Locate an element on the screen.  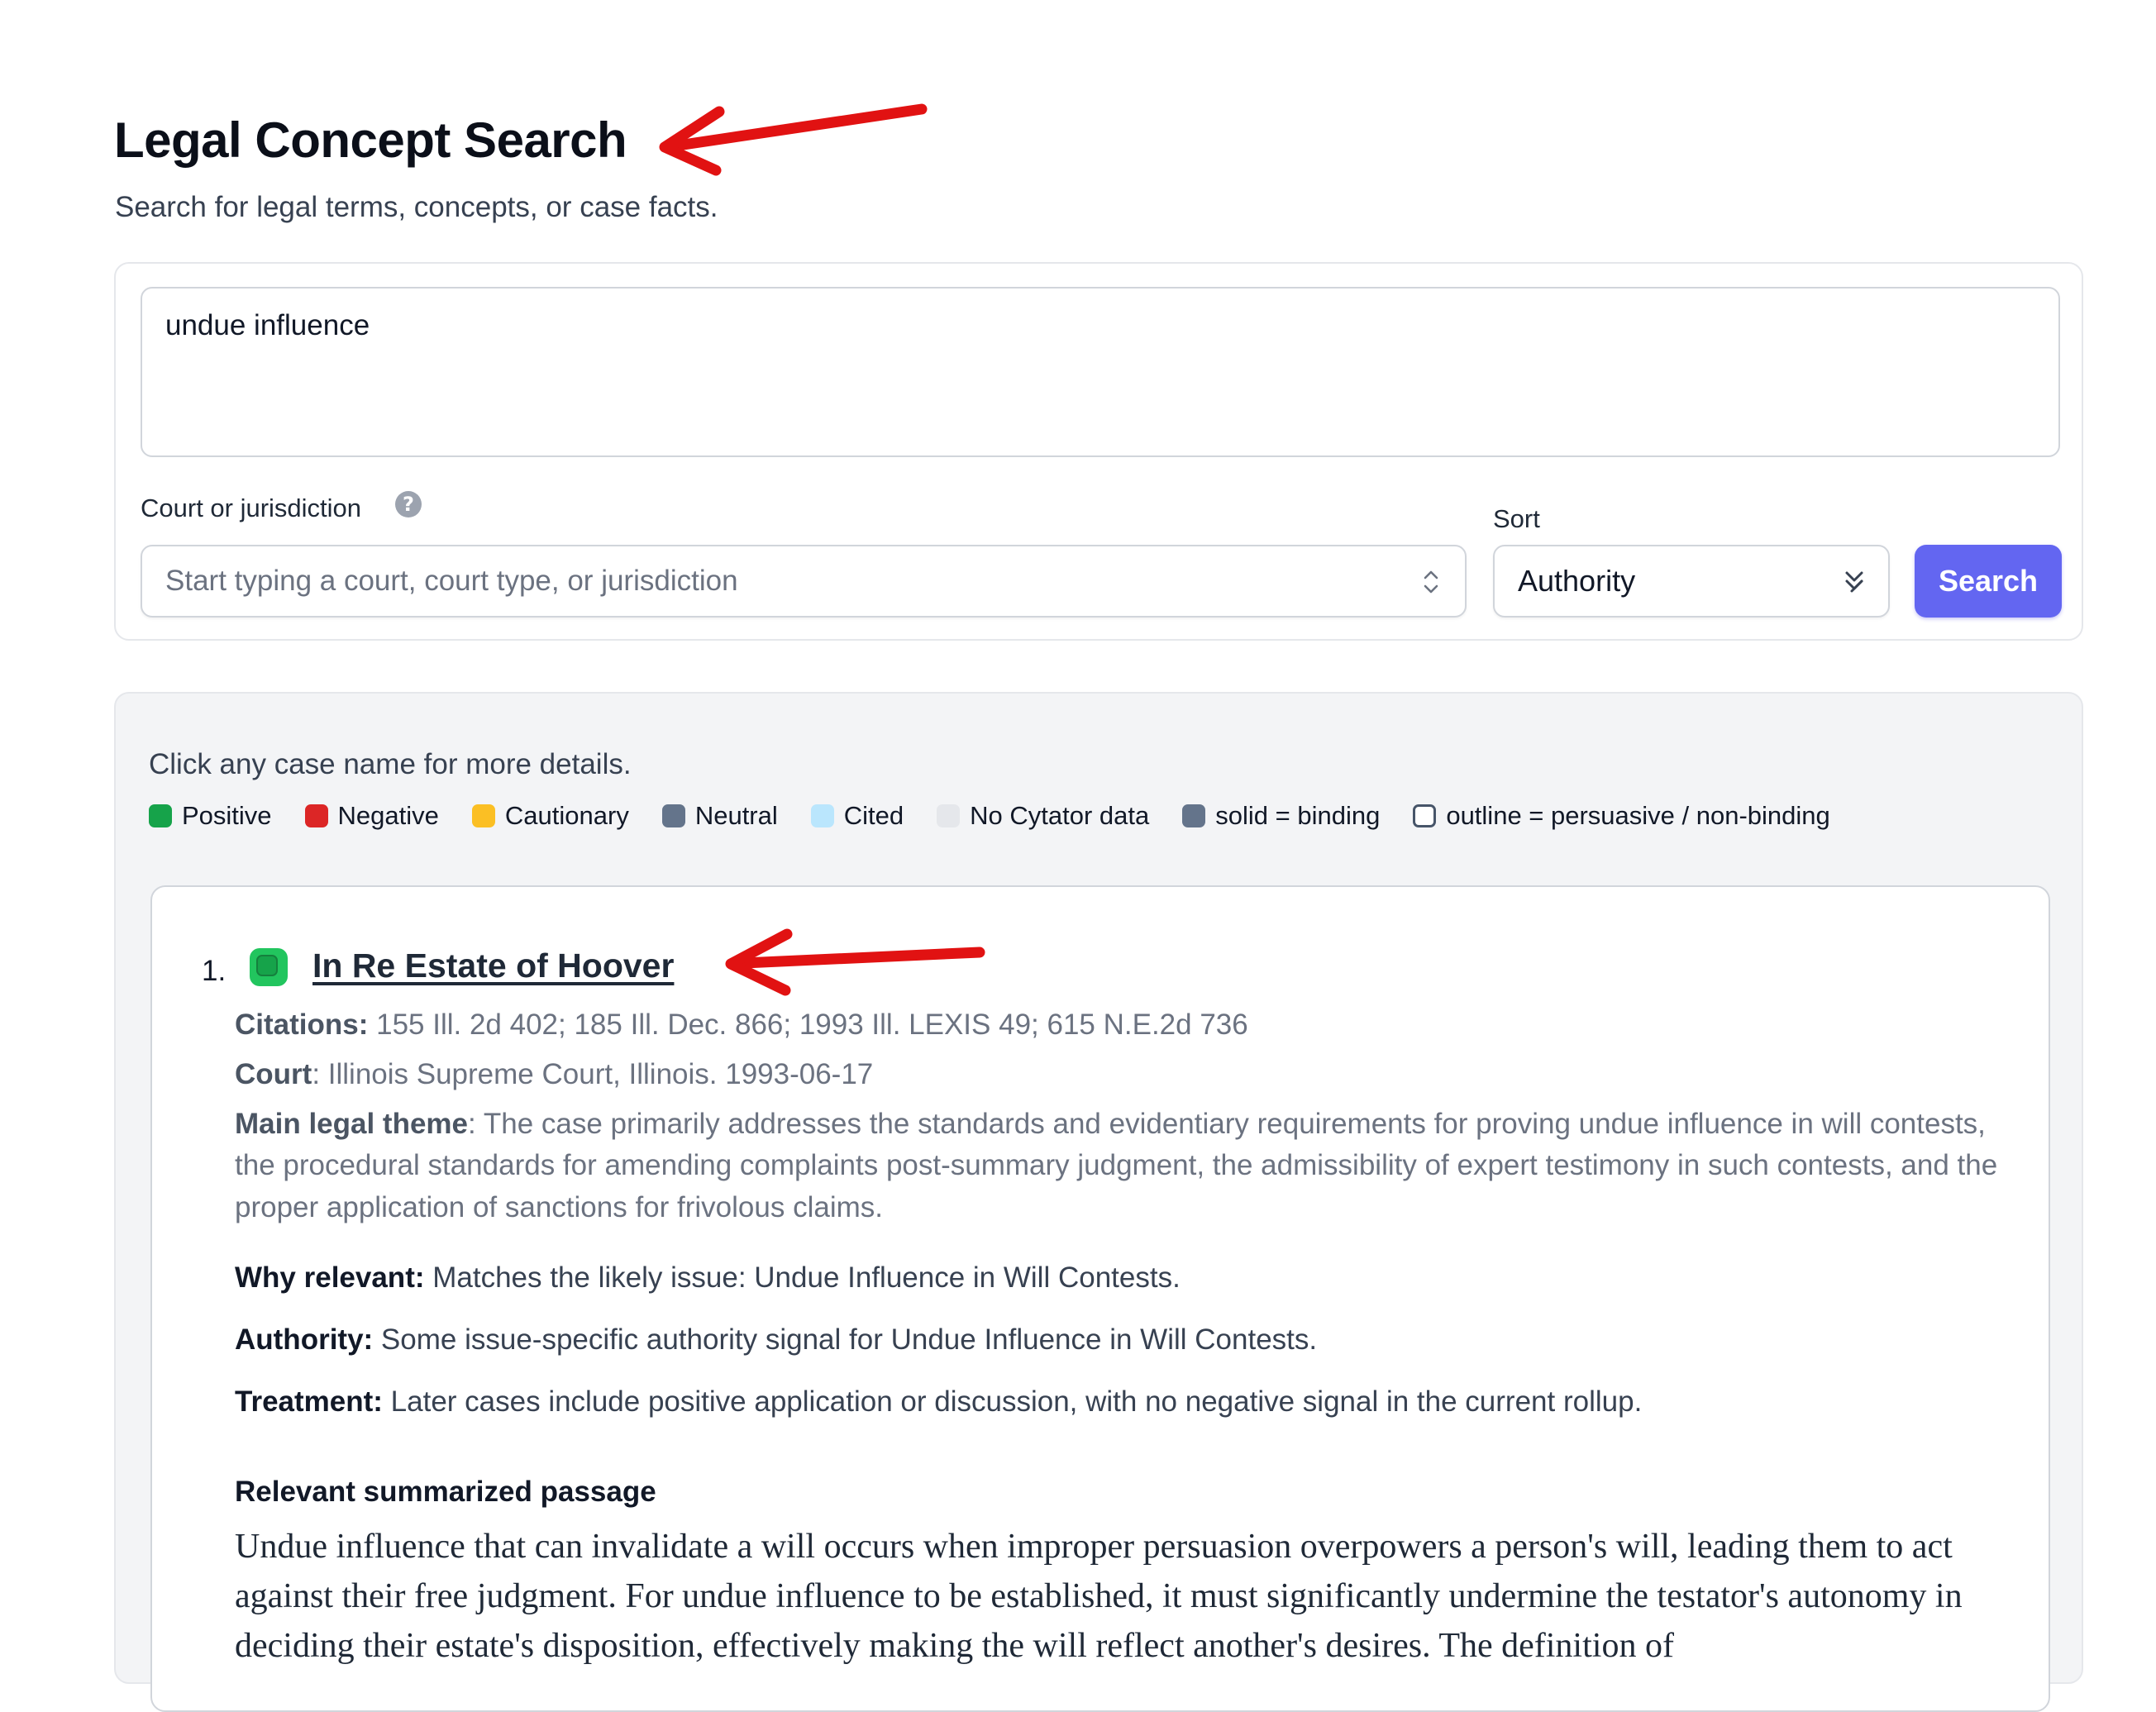
sort-chevron-icon is located at coordinates (1854, 582).